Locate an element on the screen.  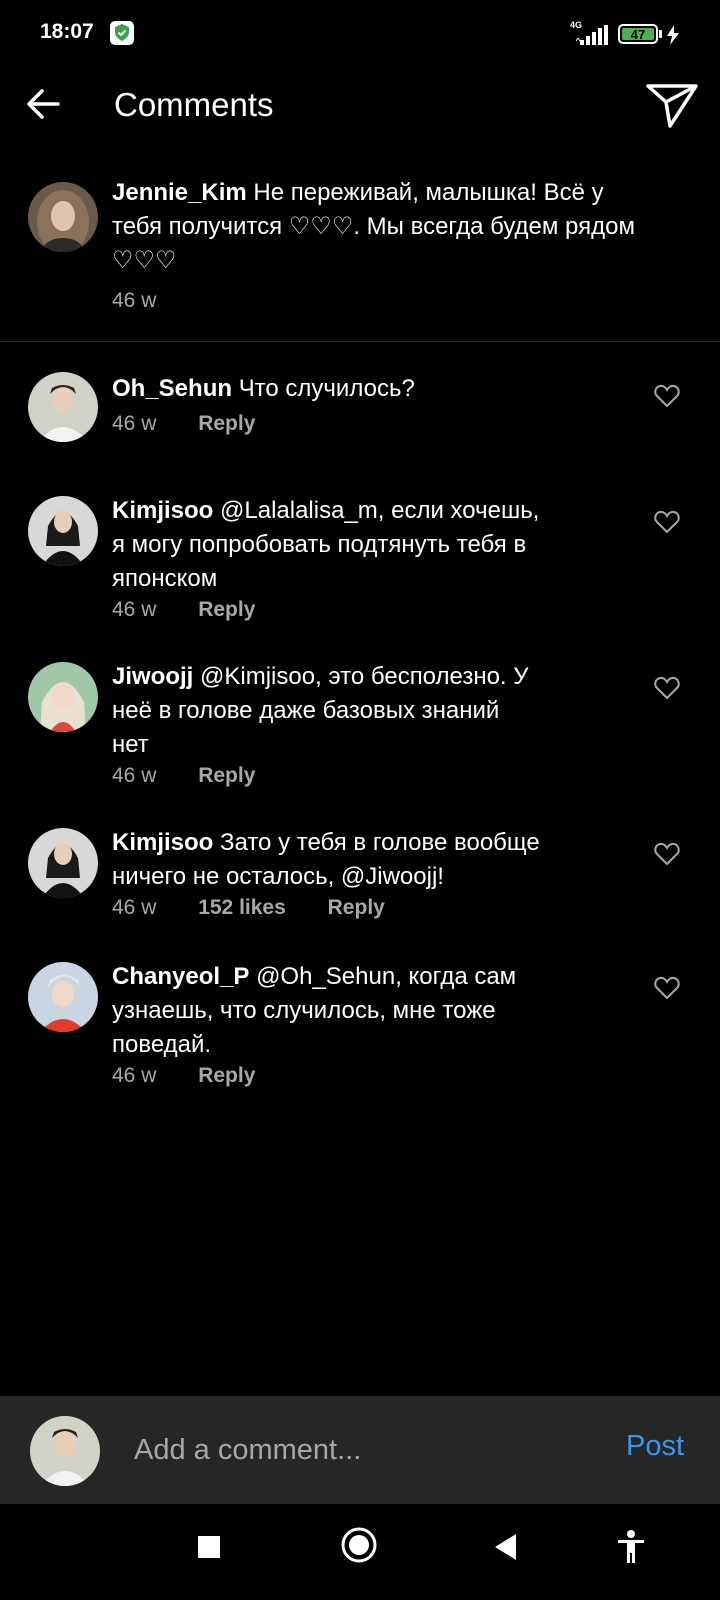
comment-line: @Oh_Sehun, когда сам is located at coordinates (386, 976).